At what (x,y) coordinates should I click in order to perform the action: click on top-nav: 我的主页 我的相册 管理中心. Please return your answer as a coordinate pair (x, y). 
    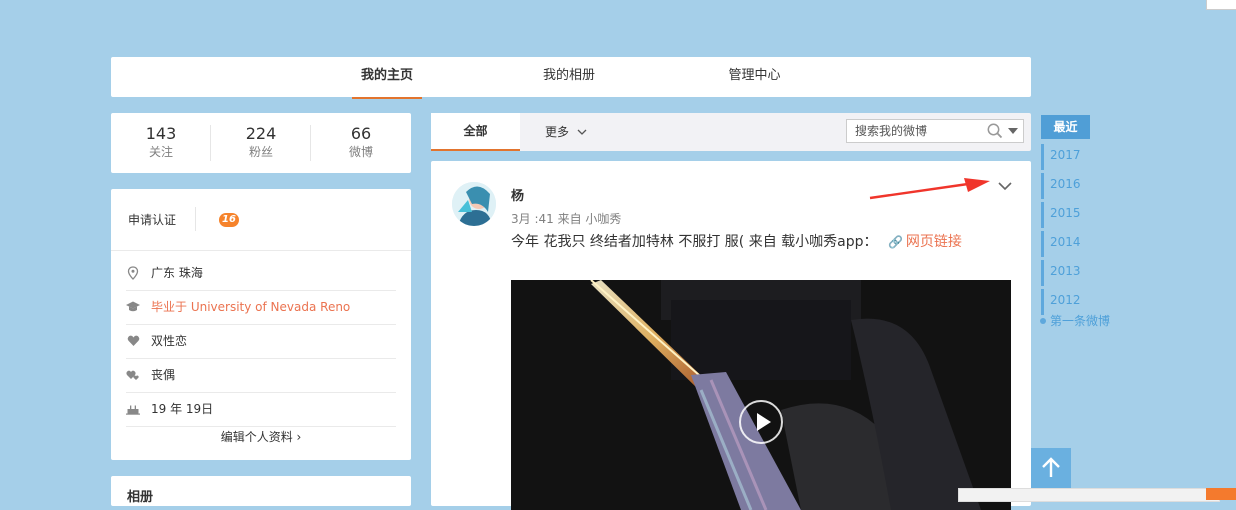
    Looking at the image, I should click on (571, 78).